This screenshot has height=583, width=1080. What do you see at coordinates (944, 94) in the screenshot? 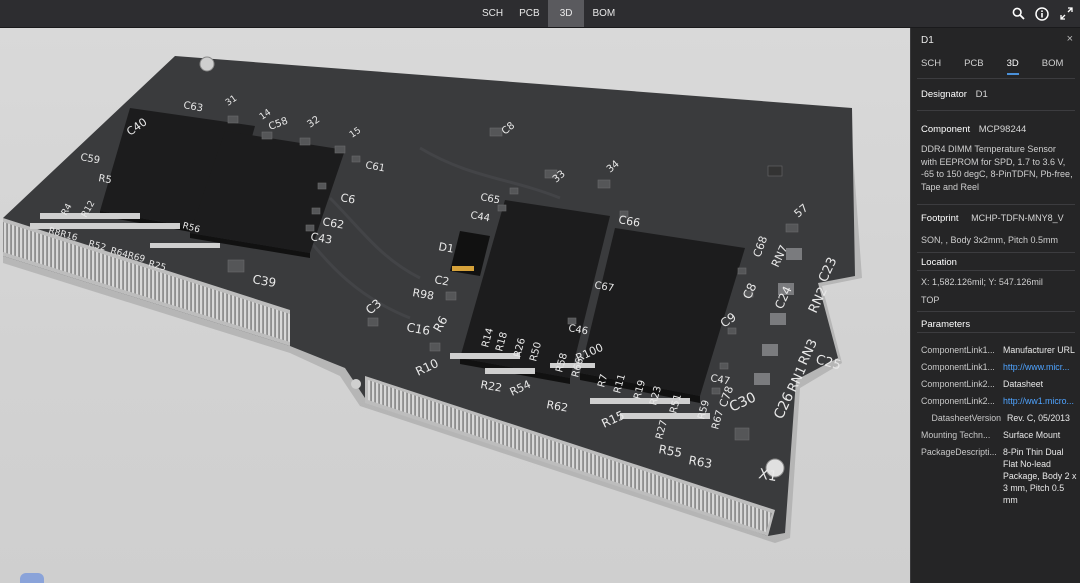
I see `designator-label: Designator` at bounding box center [944, 94].